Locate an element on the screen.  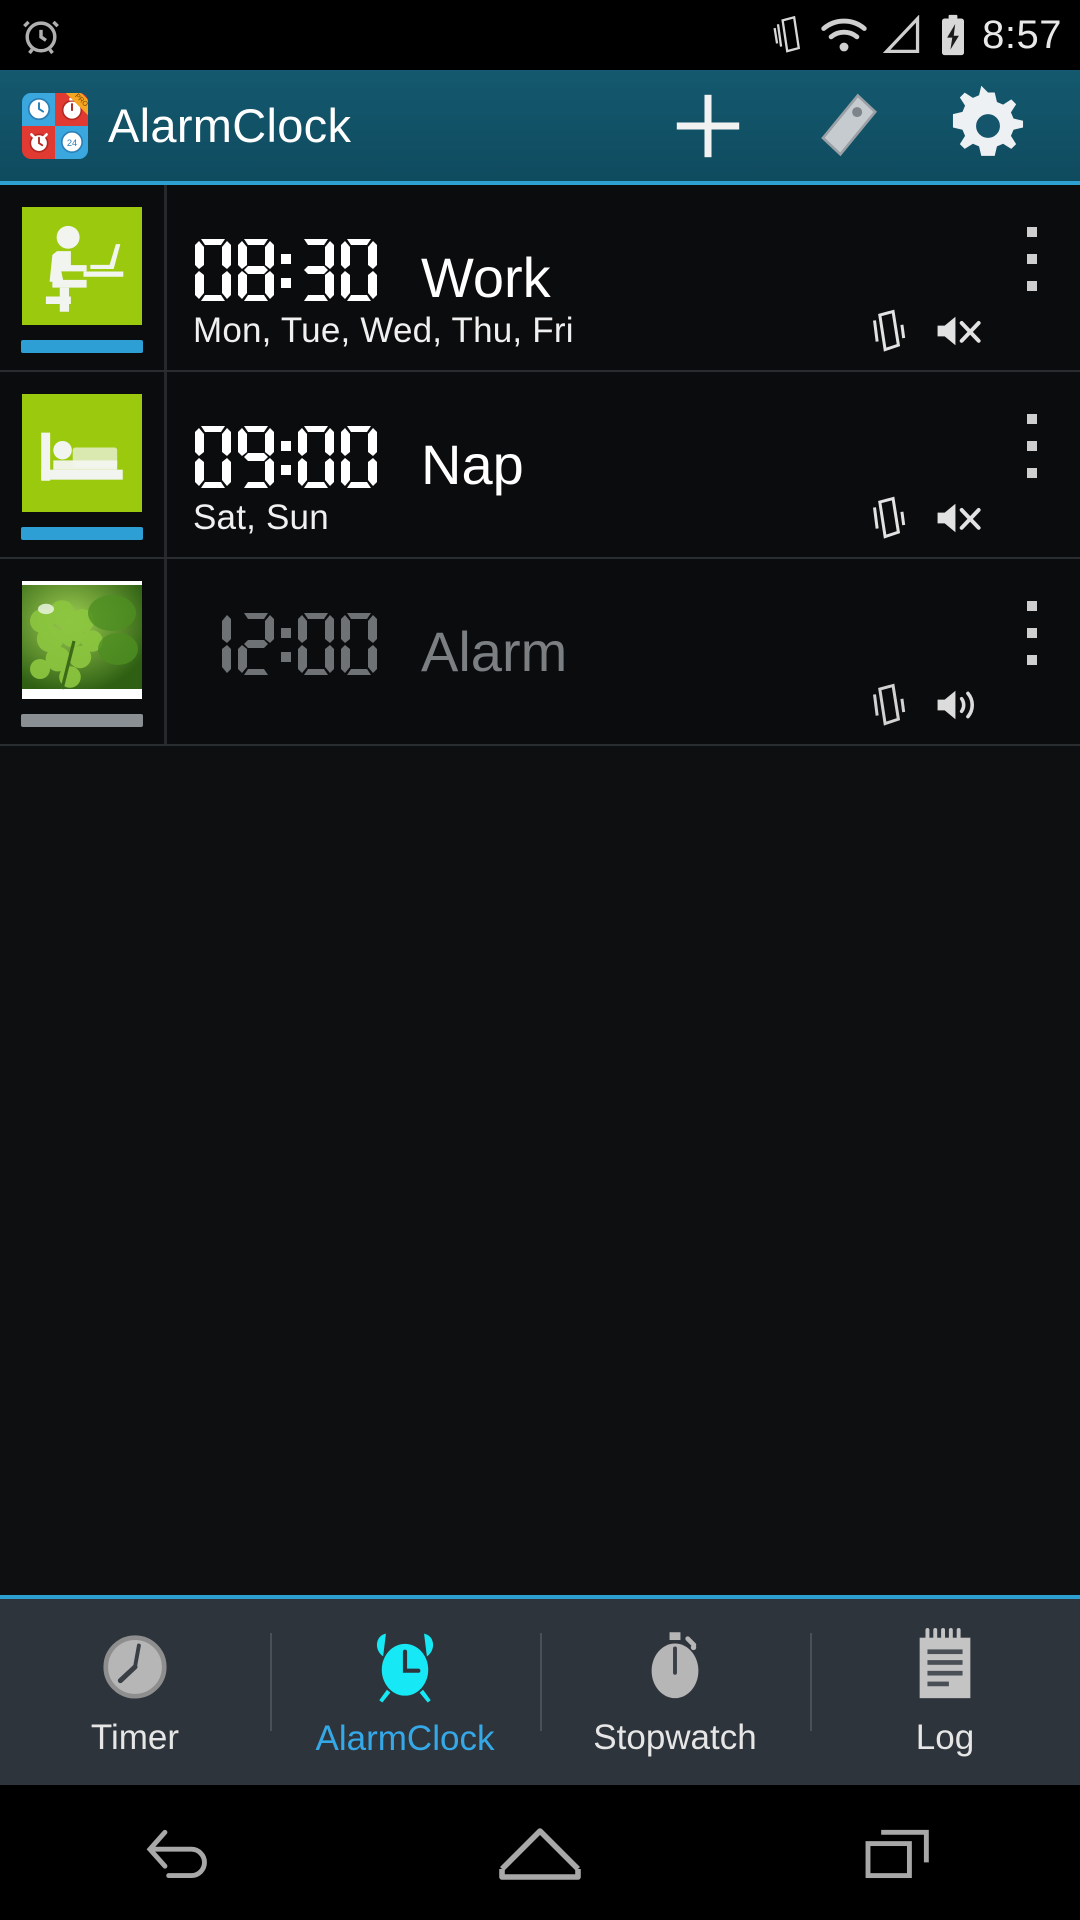
pro-badge: PRO is located at coordinates (76, 104).